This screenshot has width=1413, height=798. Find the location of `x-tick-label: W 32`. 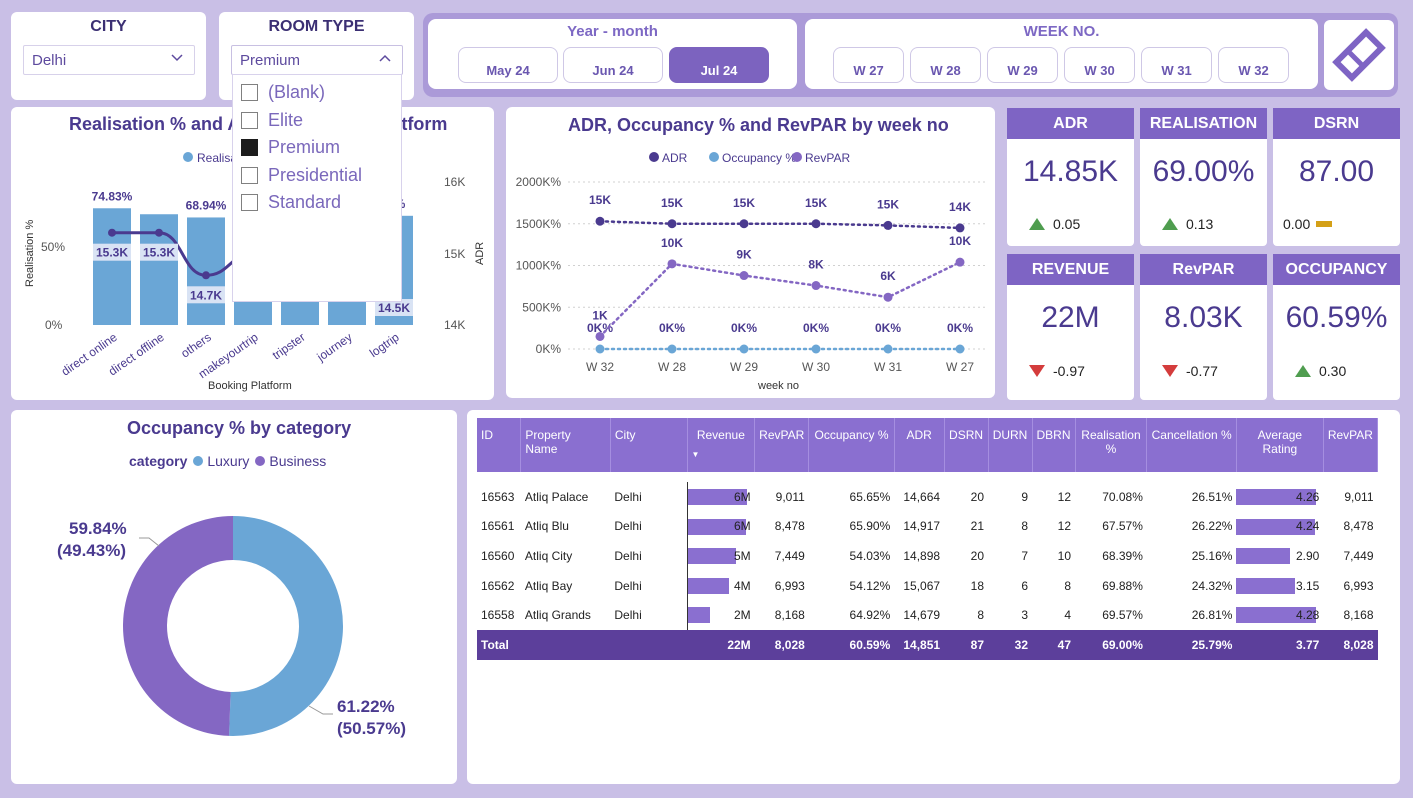

x-tick-label: W 32 is located at coordinates (600, 367).